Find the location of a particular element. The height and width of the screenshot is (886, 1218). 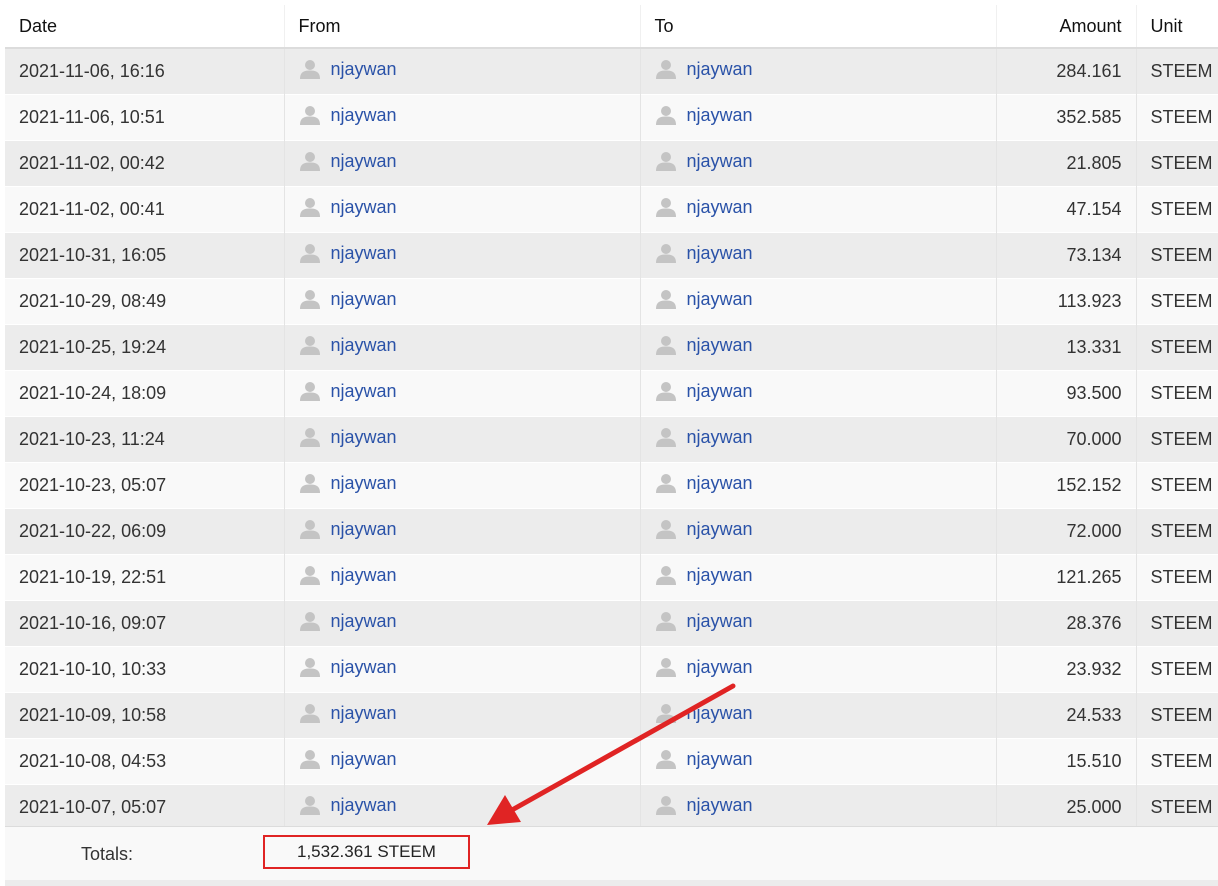

amount-cell: 121.265 is located at coordinates (1066, 577).